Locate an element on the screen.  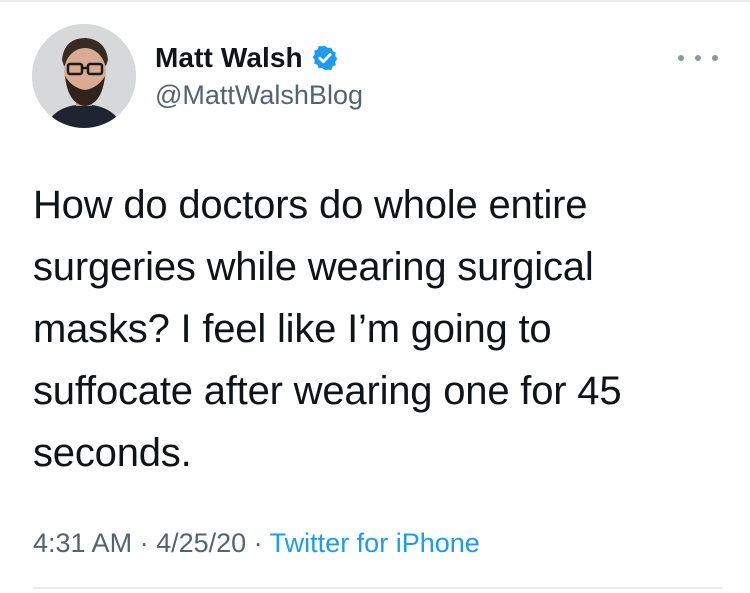
avatar is located at coordinates (84, 76).